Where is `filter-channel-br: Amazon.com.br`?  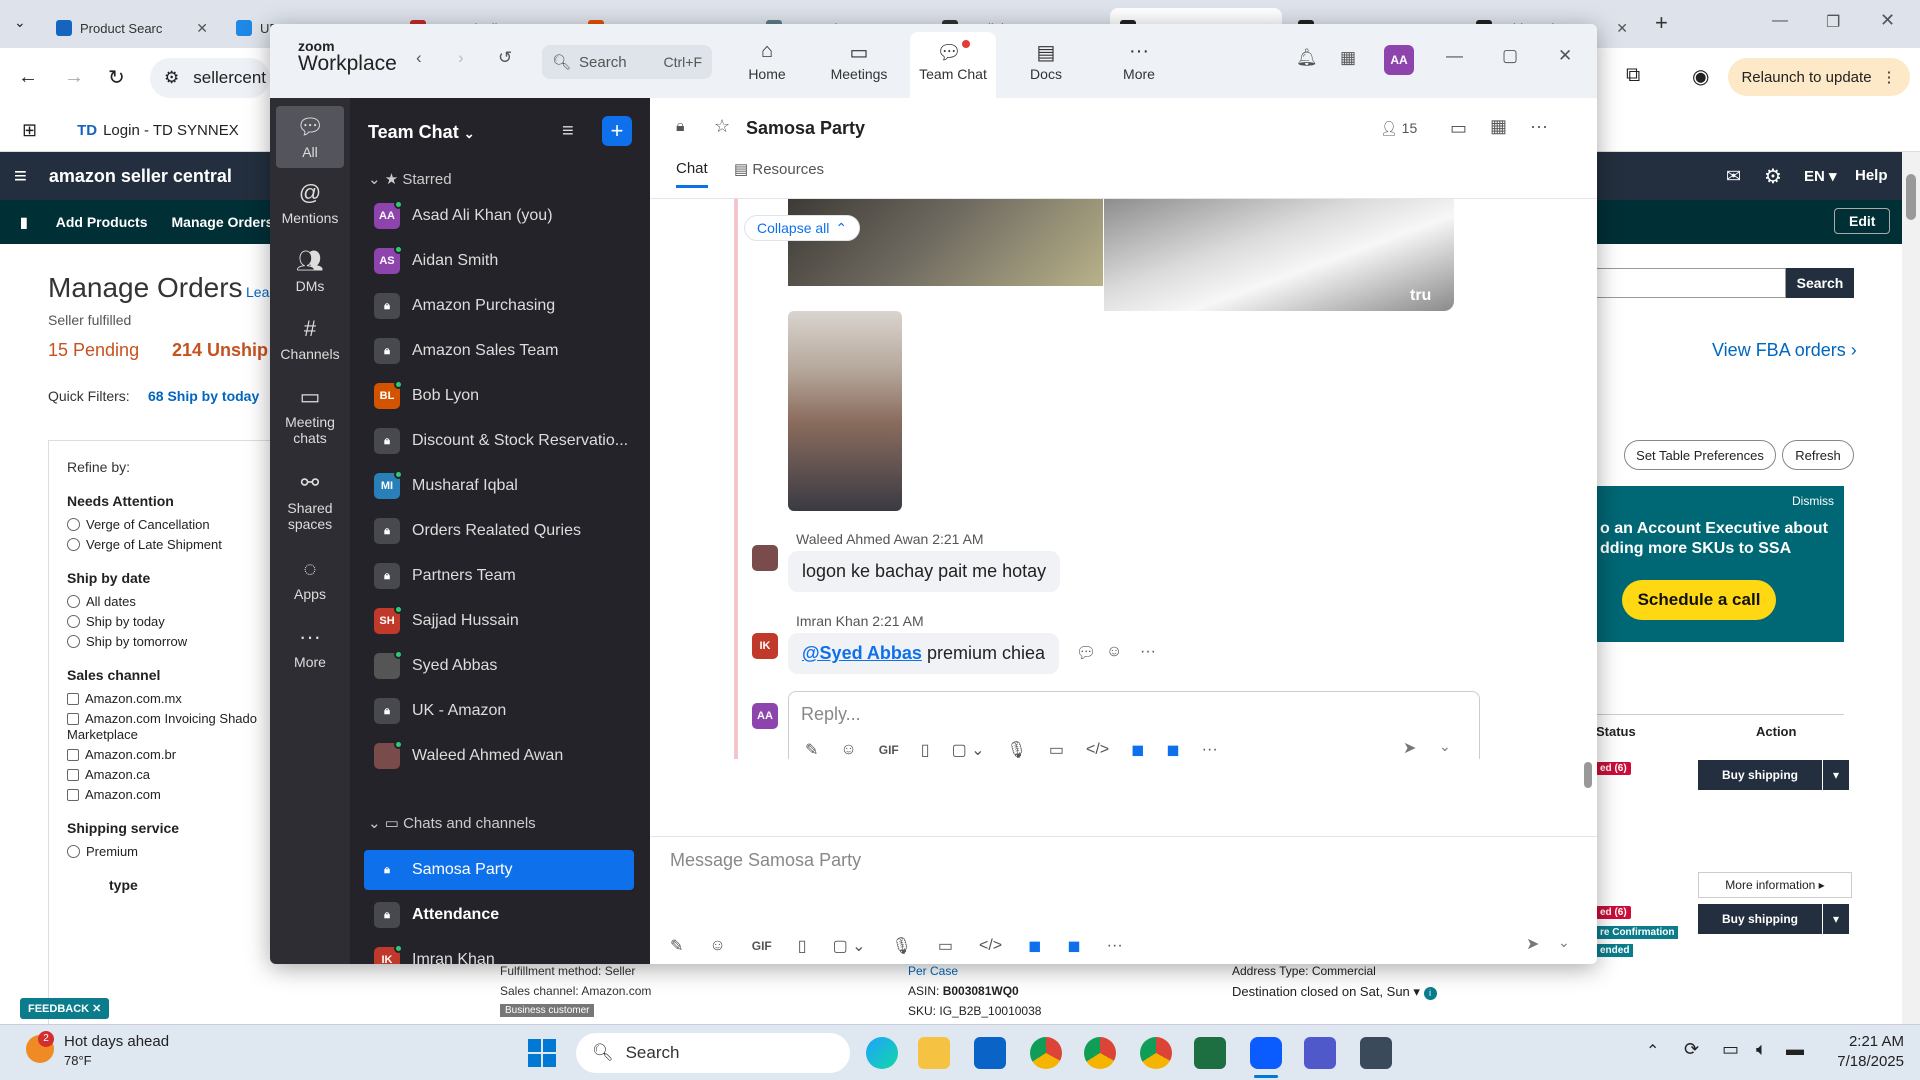 filter-channel-br: Amazon.com.br is located at coordinates (163, 754).